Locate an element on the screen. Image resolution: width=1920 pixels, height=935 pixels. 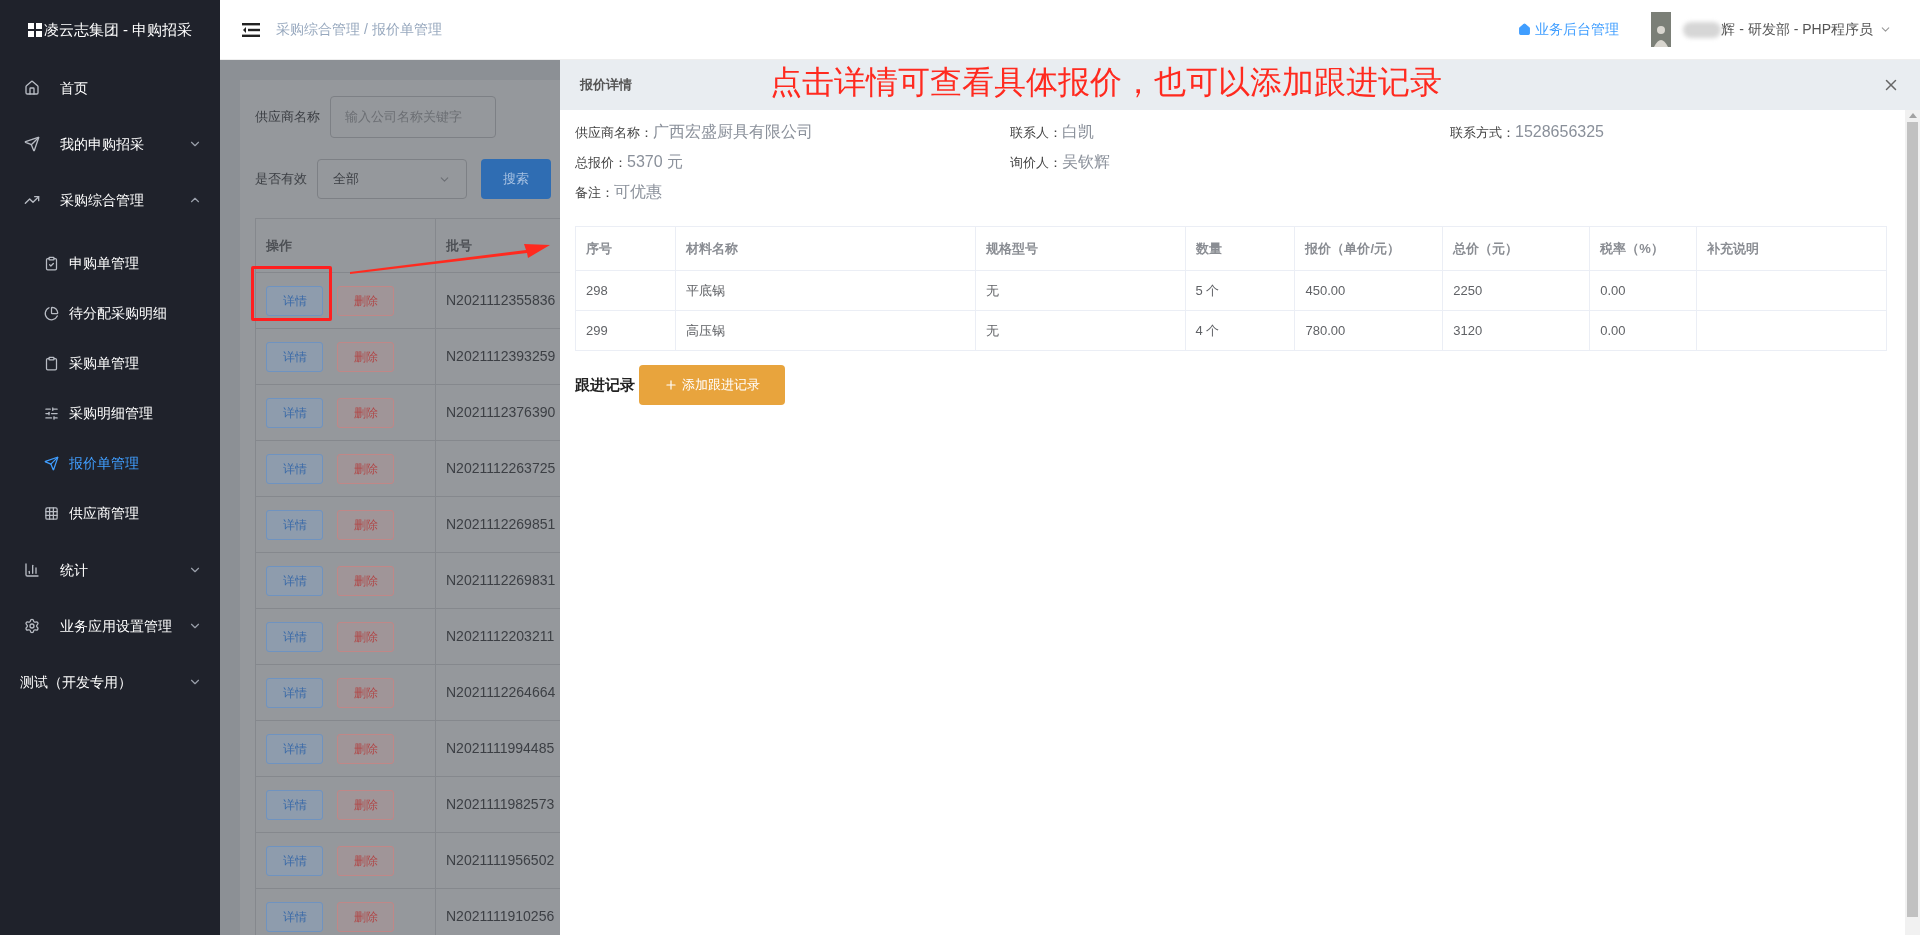
valid-select: 全部 is located at coordinates (392, 179).